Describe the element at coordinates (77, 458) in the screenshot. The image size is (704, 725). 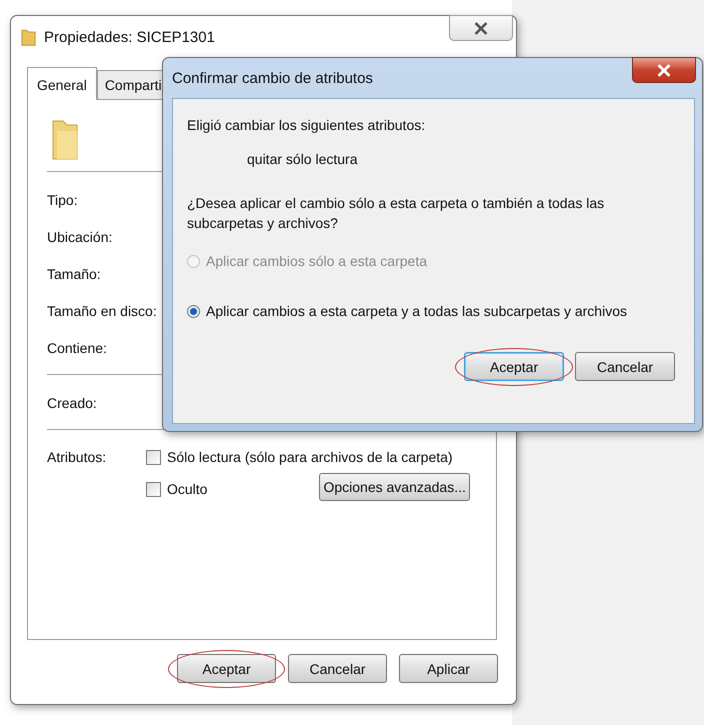
I see `field-label: Atributos:` at that location.